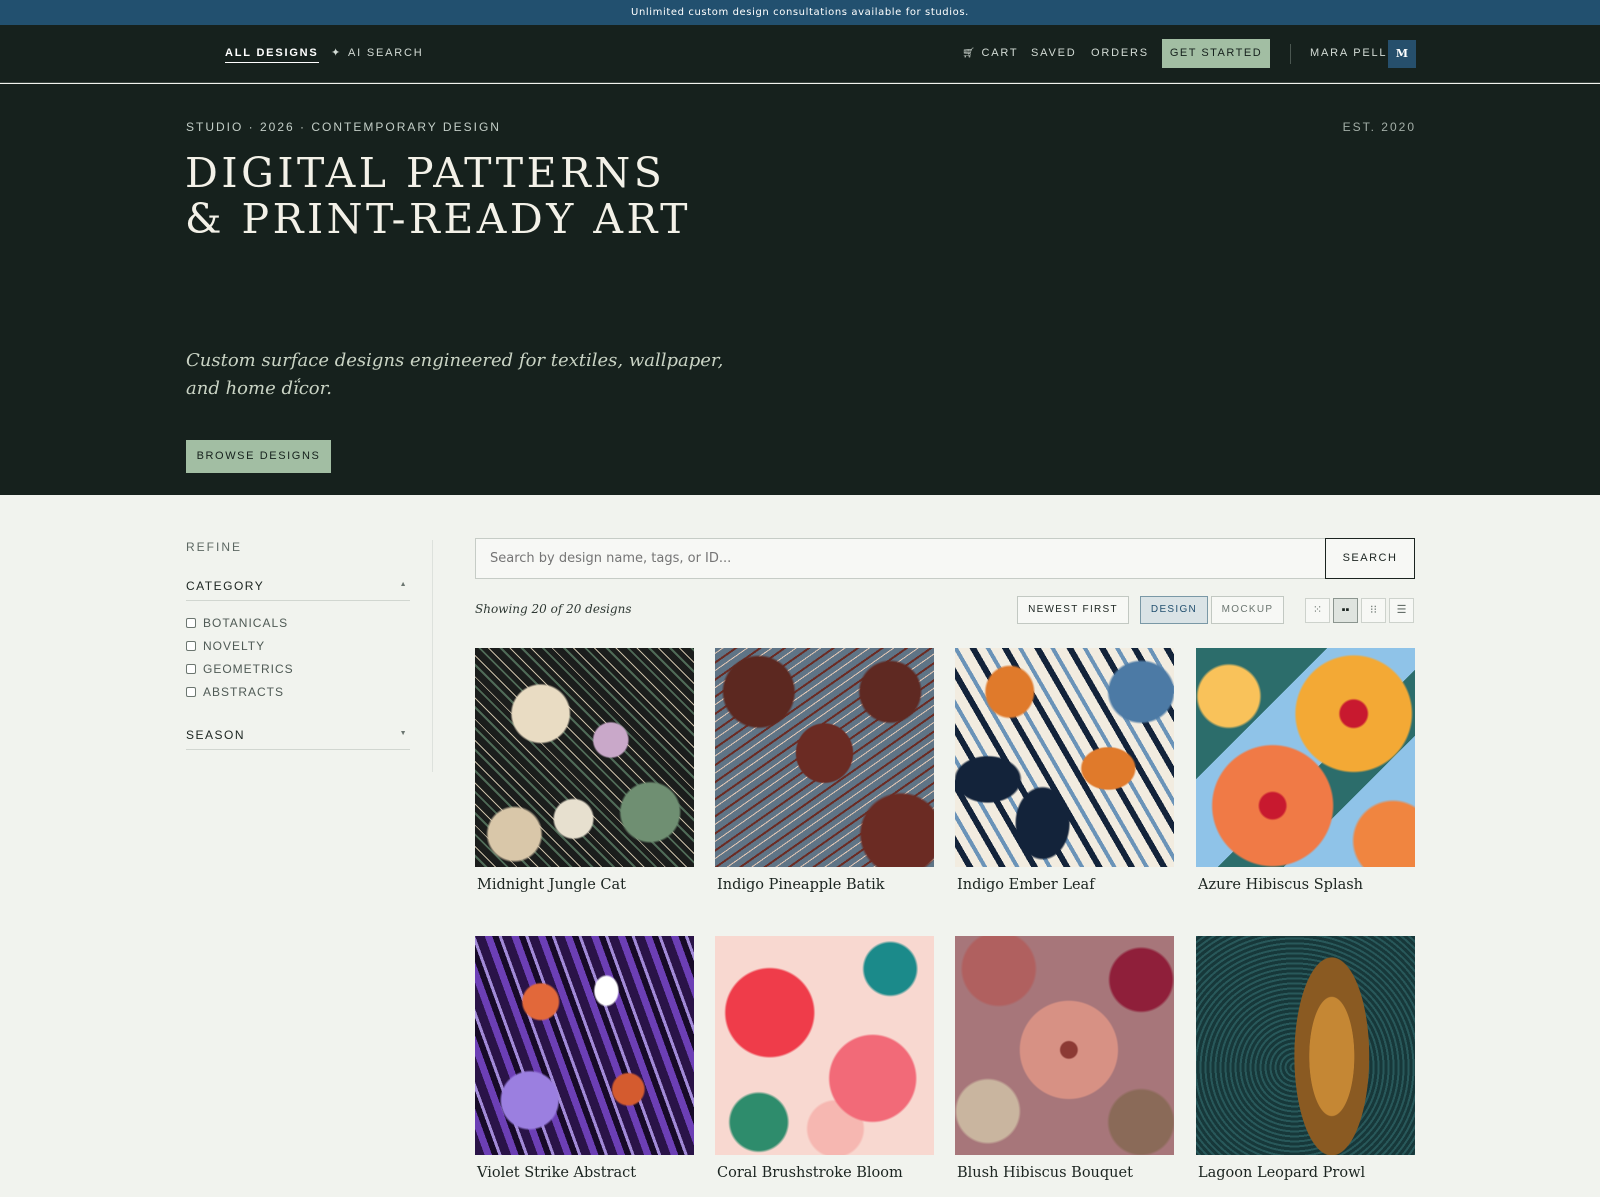 The width and height of the screenshot is (1600, 1197). Describe the element at coordinates (403, 584) in the screenshot. I see `caret-up-icon: ▲` at that location.